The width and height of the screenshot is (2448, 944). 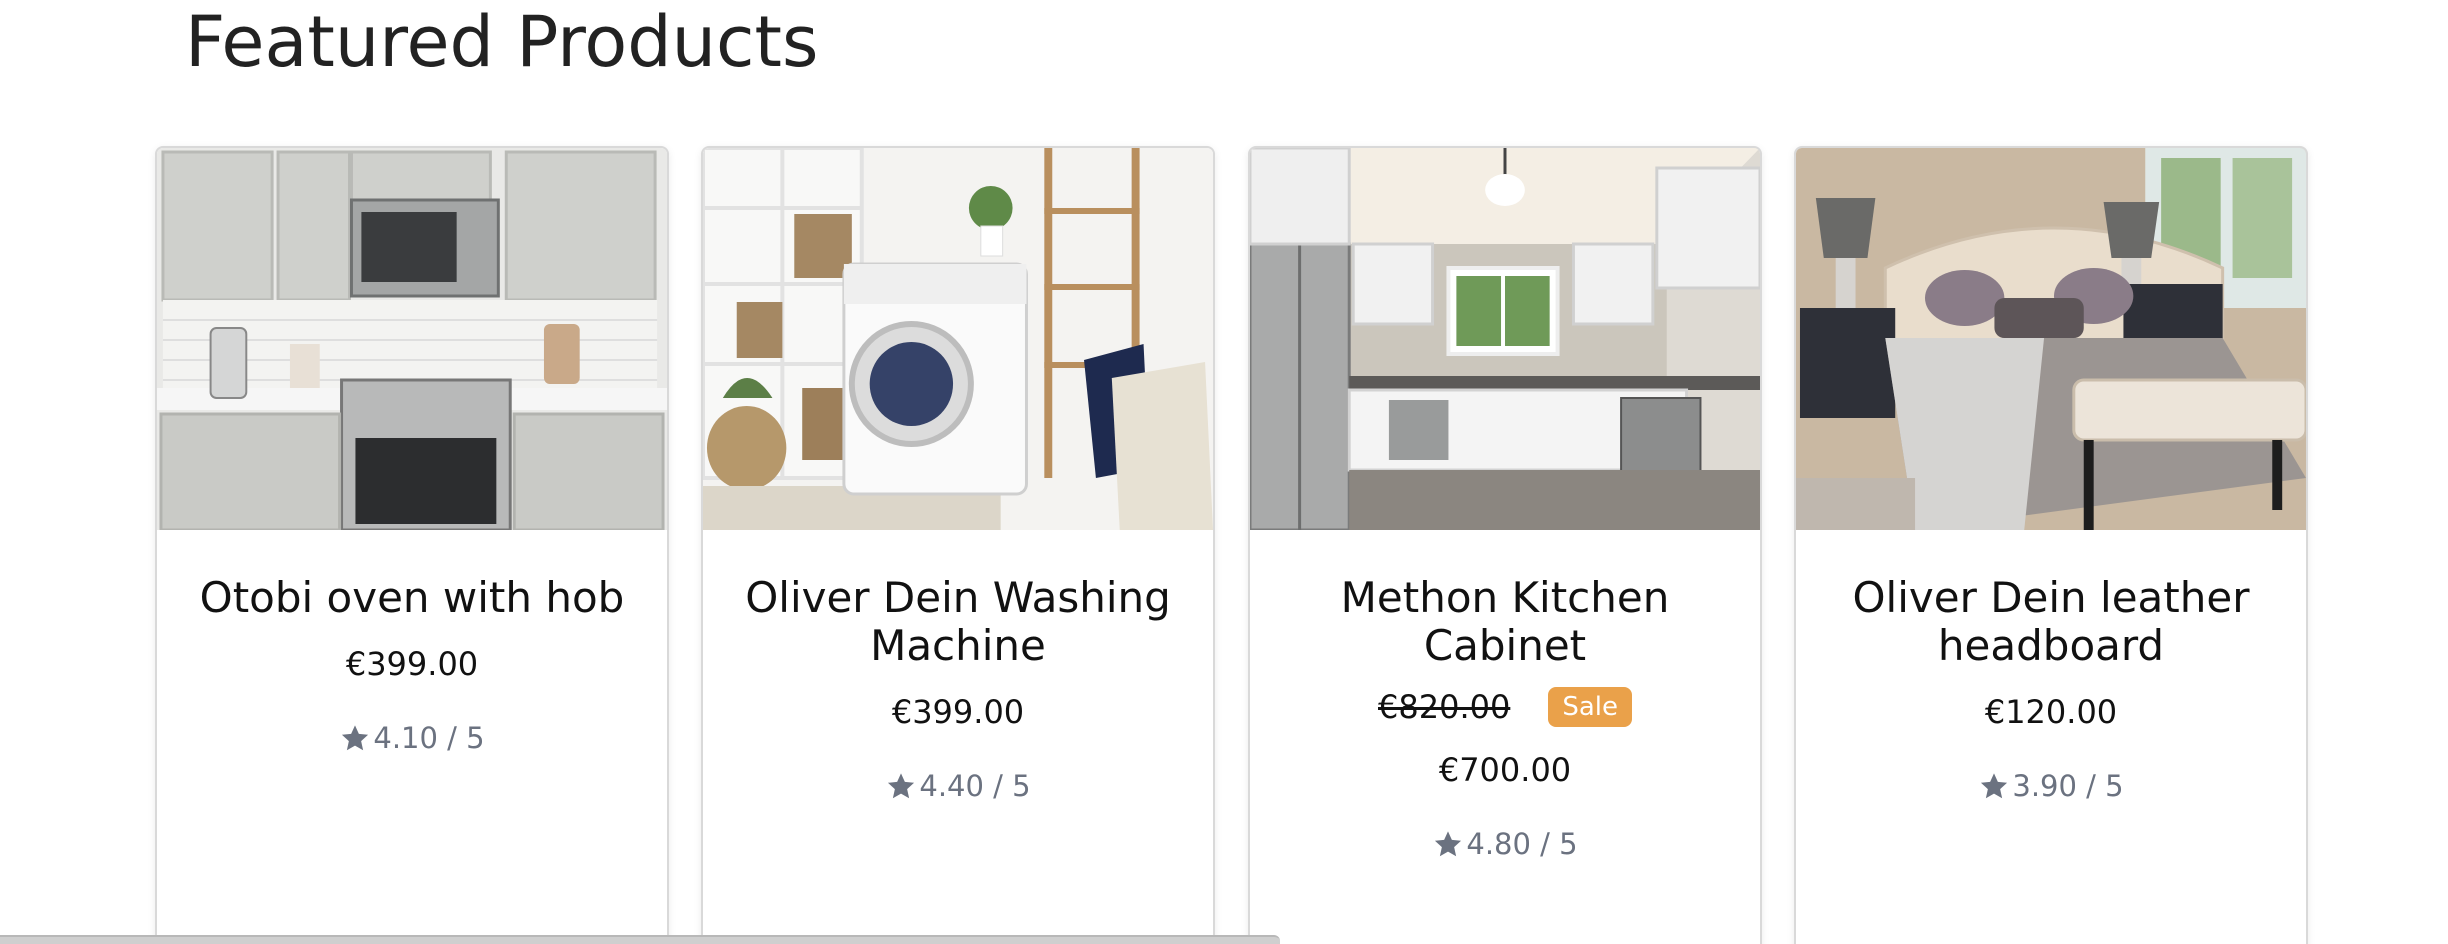 I want to click on product-rating: 3.90 / 5, so click(x=2051, y=786).